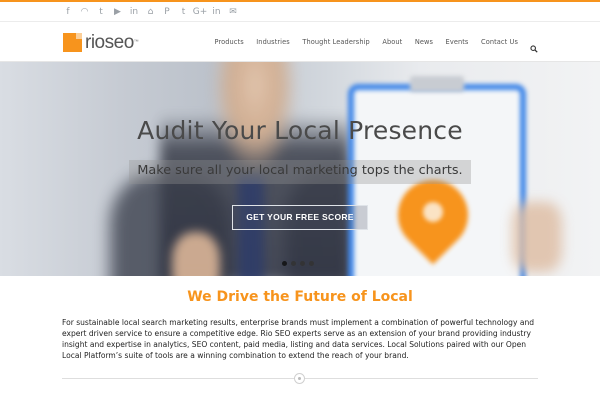 This screenshot has height=400, width=600. Describe the element at coordinates (299, 378) in the screenshot. I see `divider-badge-icon` at that location.